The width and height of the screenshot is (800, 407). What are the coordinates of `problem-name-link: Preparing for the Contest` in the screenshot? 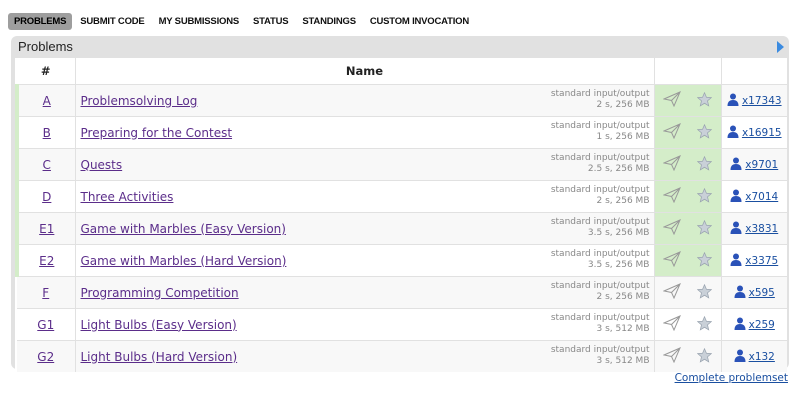 It's located at (157, 133).